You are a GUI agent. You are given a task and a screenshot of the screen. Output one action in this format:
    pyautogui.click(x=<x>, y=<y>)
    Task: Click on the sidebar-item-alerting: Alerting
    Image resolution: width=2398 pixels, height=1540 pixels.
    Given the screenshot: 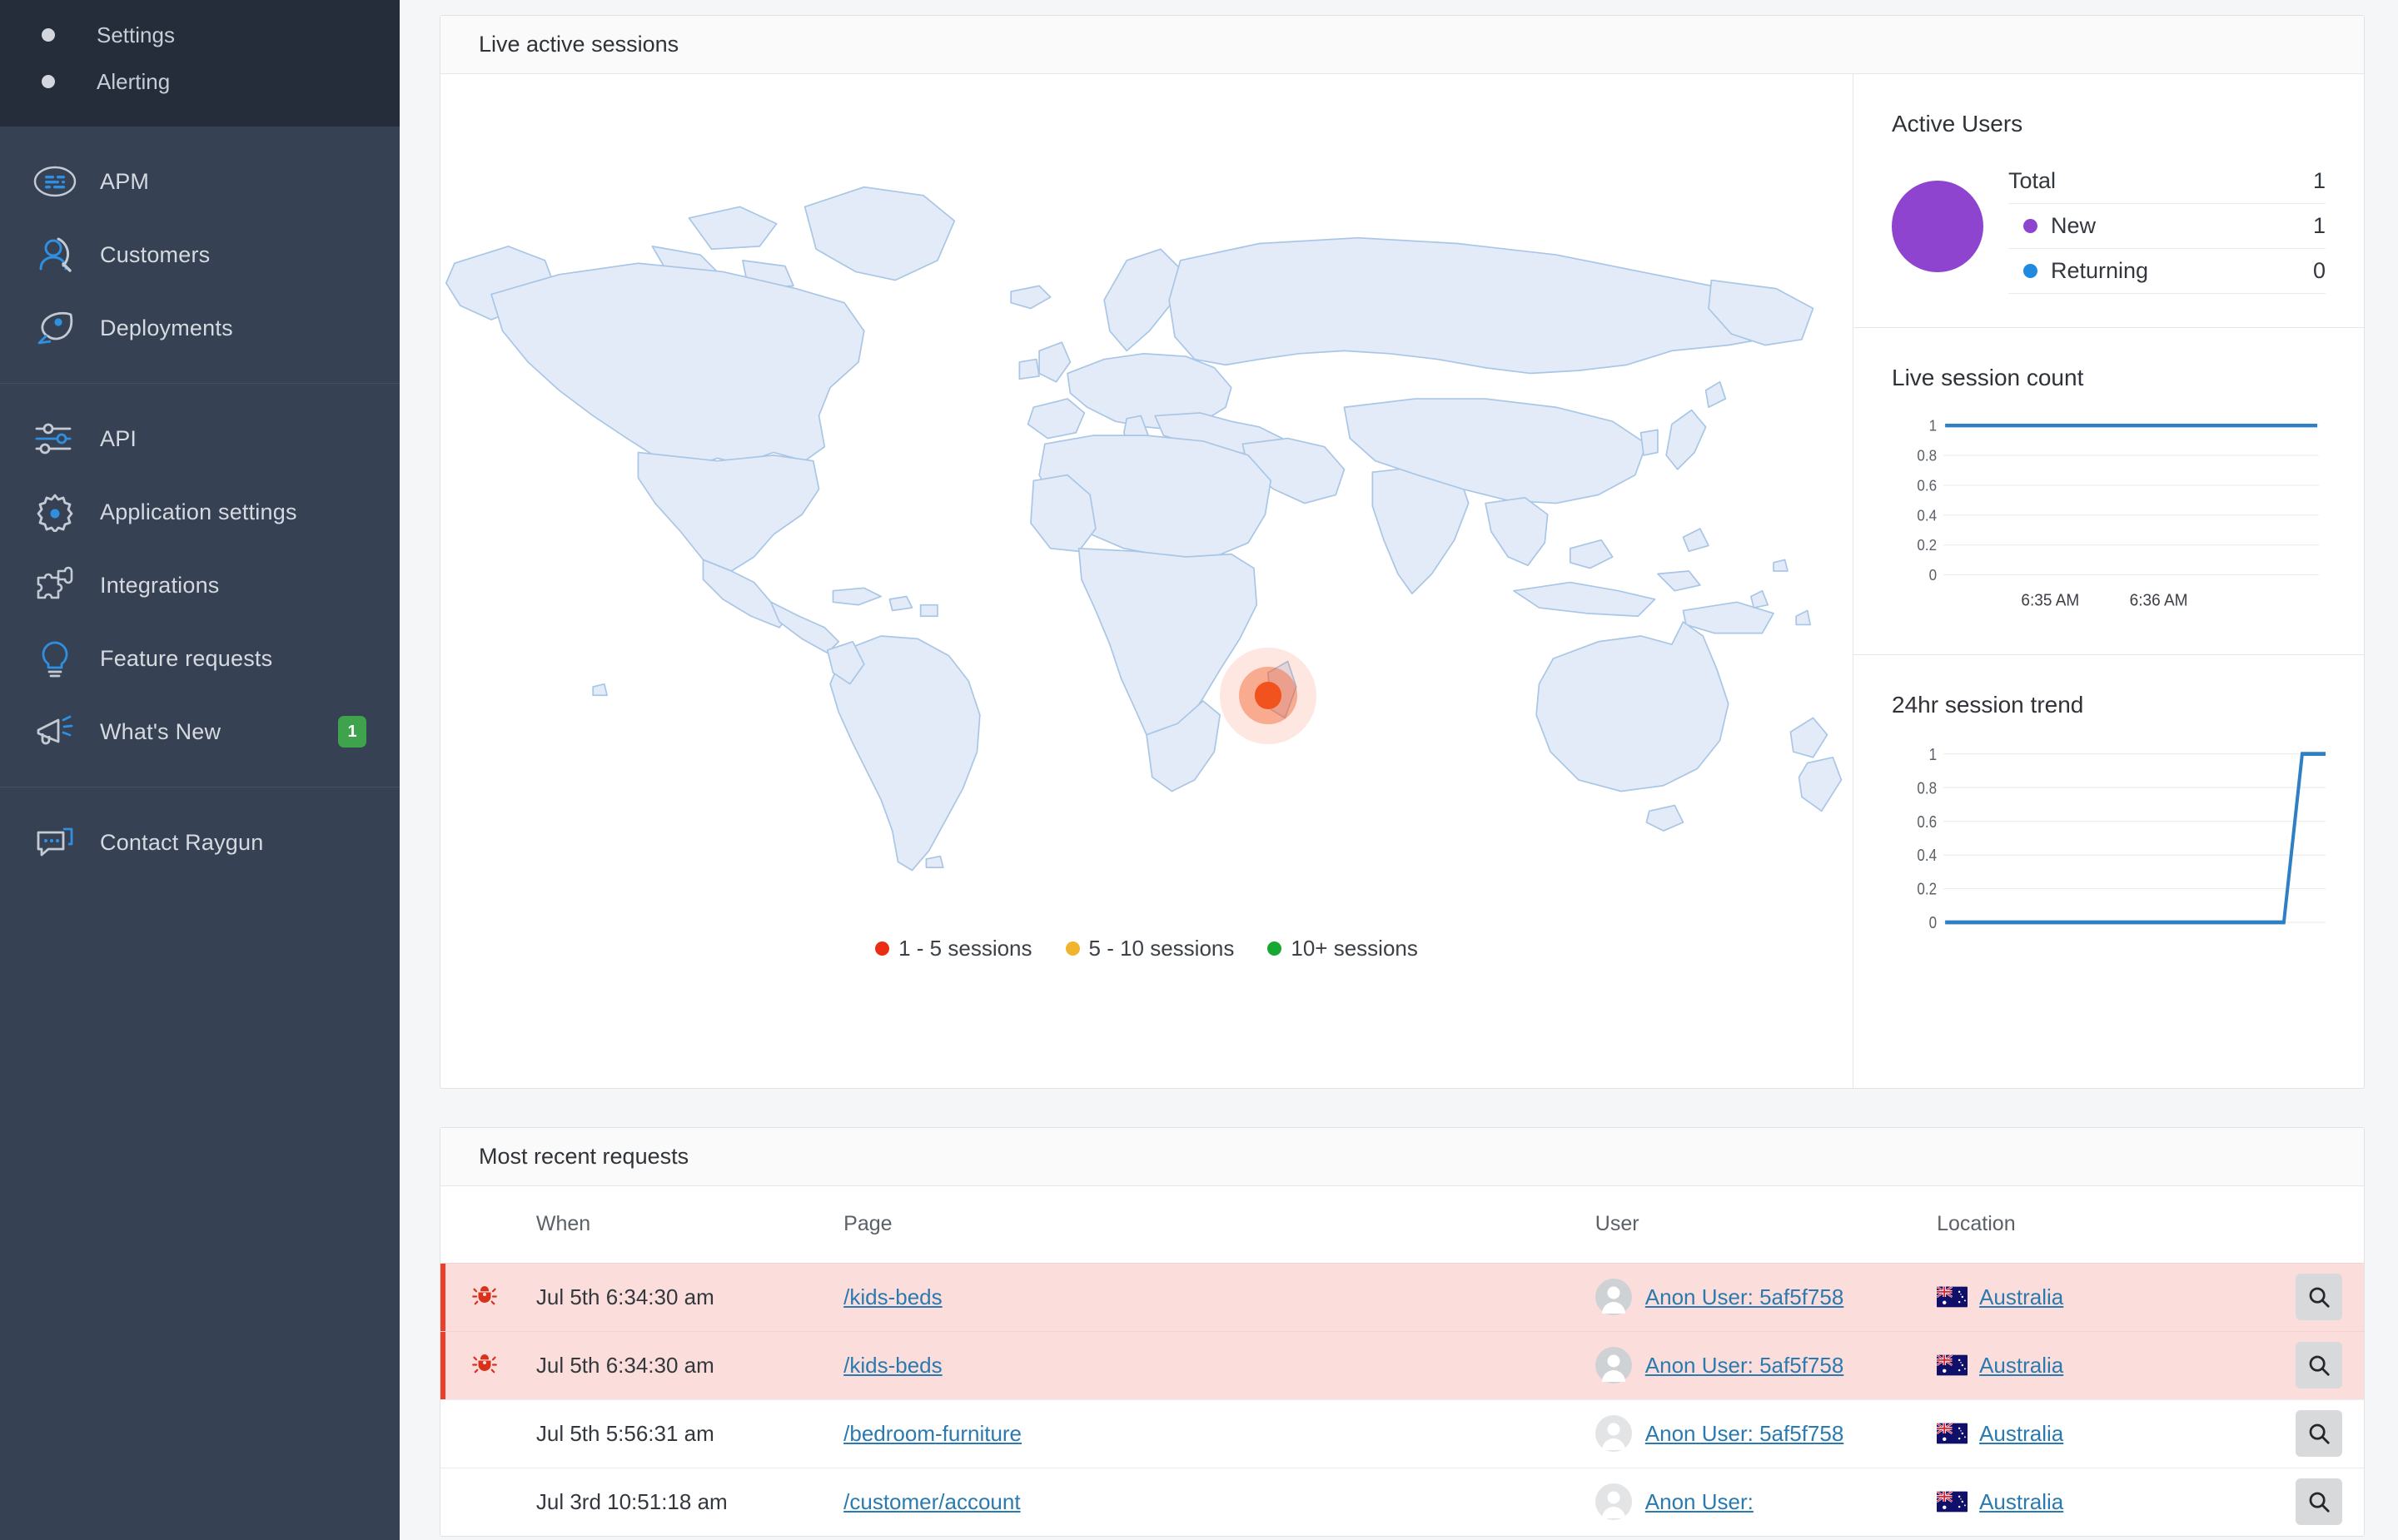 What is the action you would take?
    pyautogui.click(x=200, y=81)
    